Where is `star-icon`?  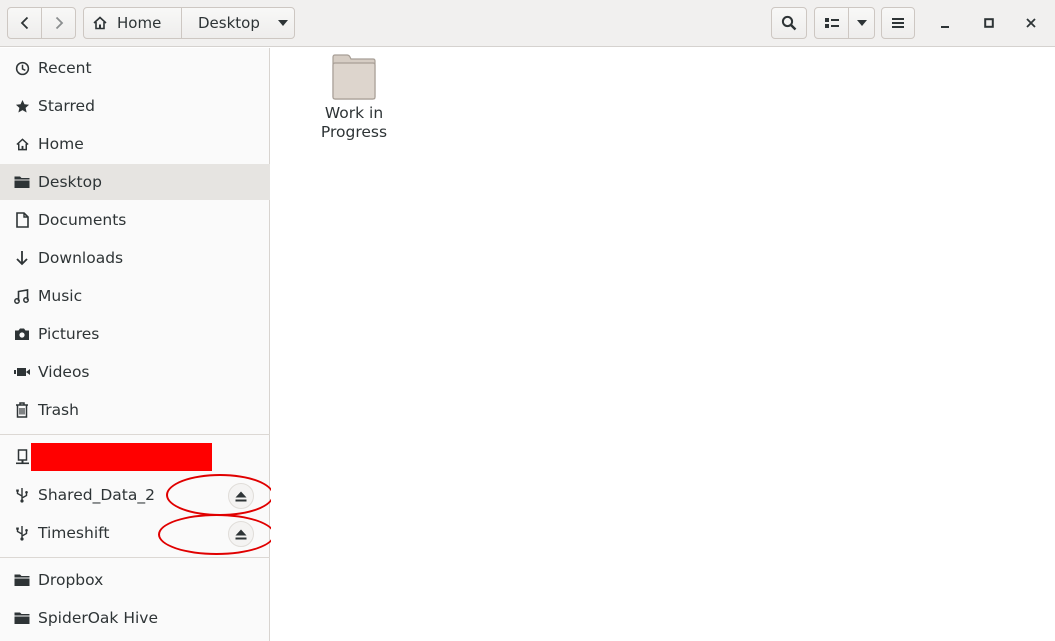 star-icon is located at coordinates (22, 106).